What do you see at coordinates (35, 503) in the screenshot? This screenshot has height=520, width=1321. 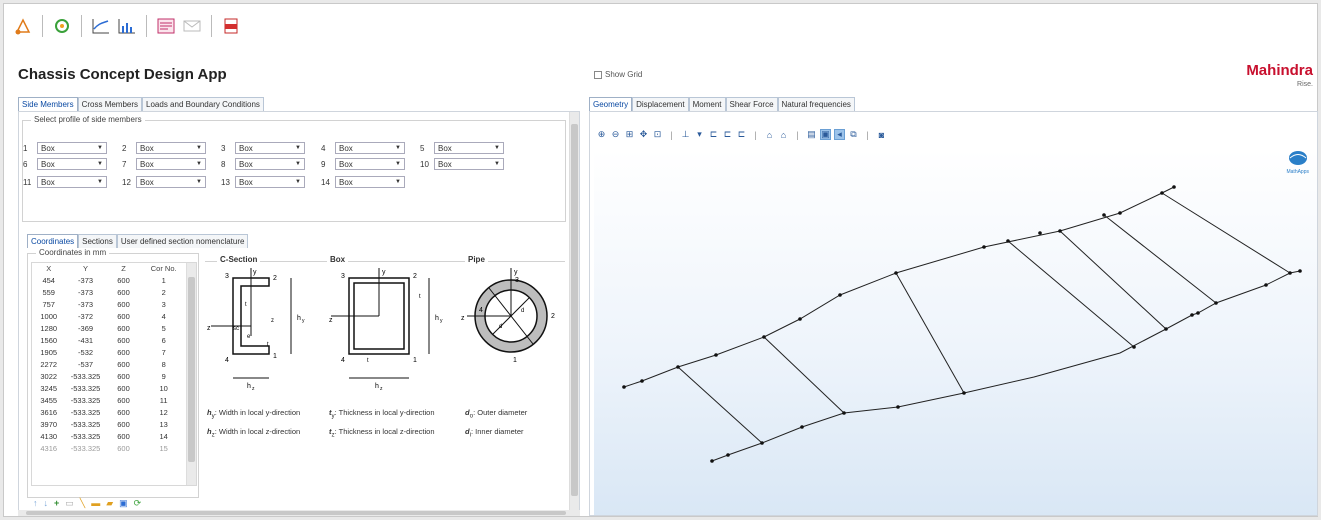 I see `move-up-icon: ↑` at bounding box center [35, 503].